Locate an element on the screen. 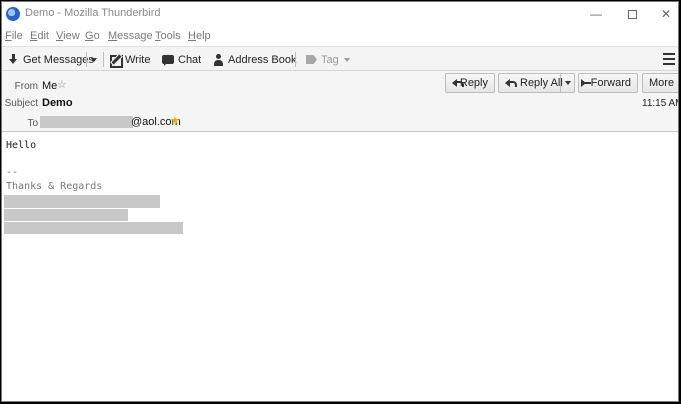  get-messages-dropdown is located at coordinates (94, 59).